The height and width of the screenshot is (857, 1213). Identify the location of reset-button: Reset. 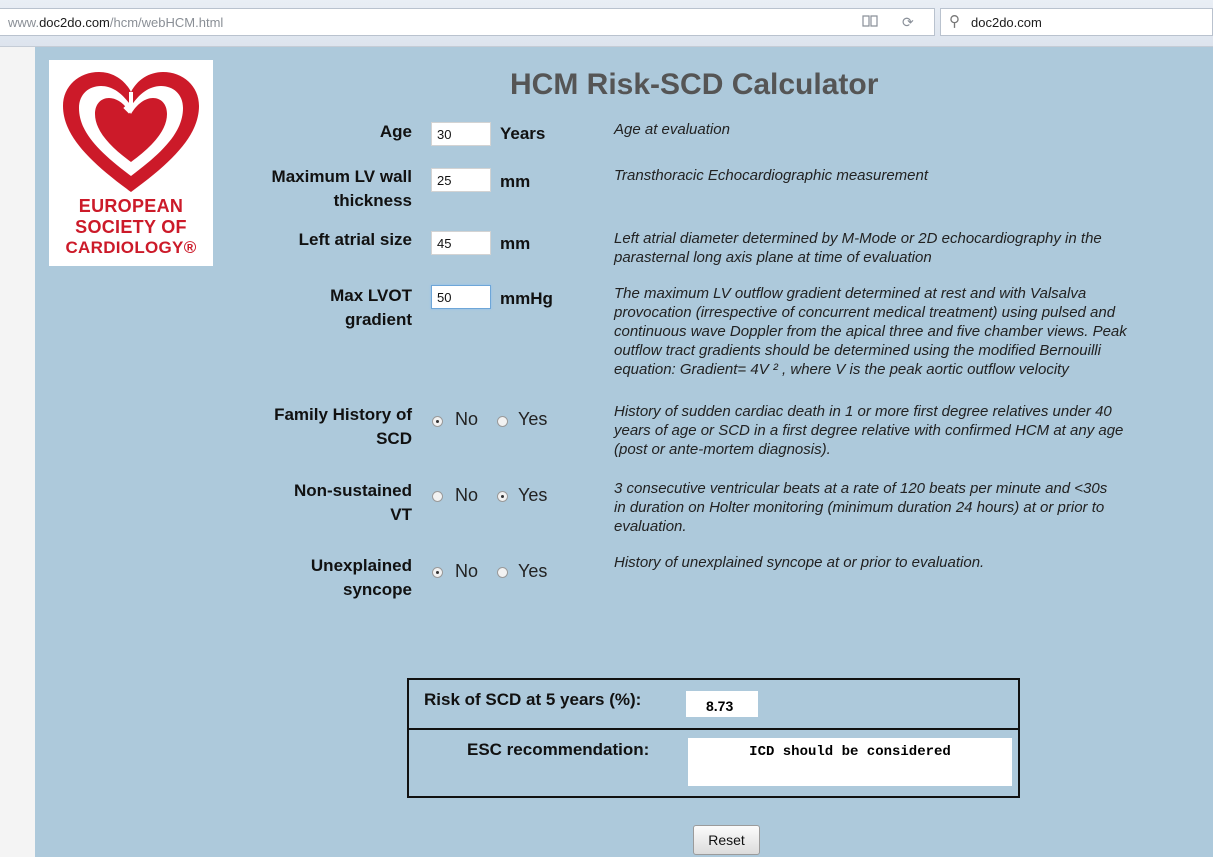
(726, 840).